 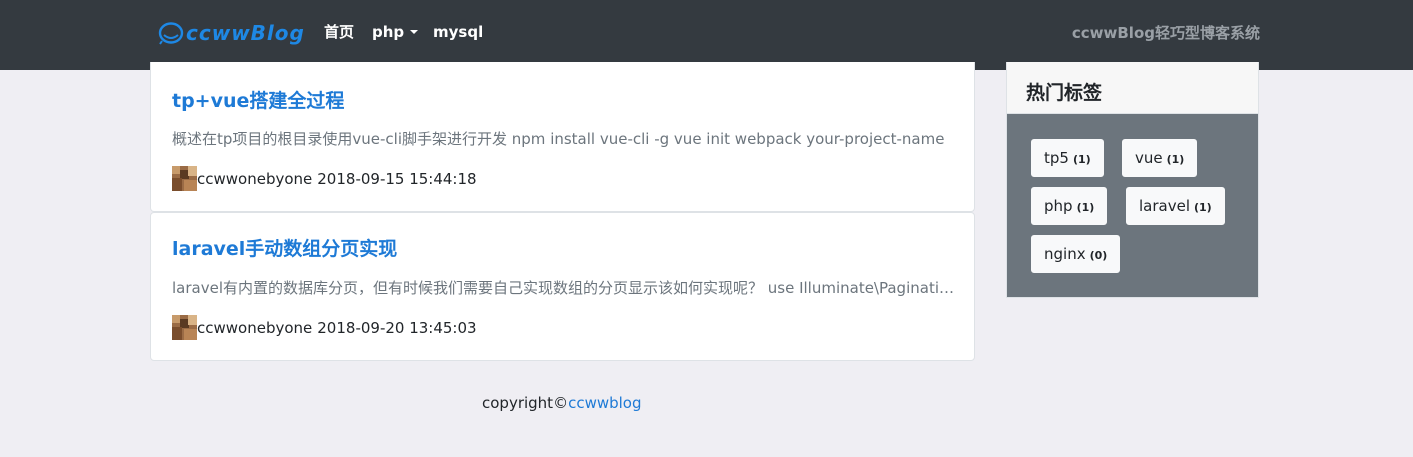 I want to click on site-tagline: ccwwBlog轻巧型博客系统, so click(x=1165, y=33).